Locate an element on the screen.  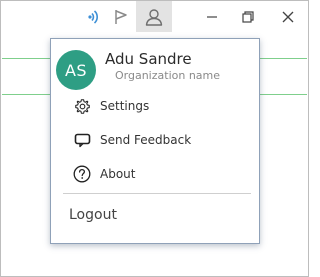
restore-button is located at coordinates (248, 17).